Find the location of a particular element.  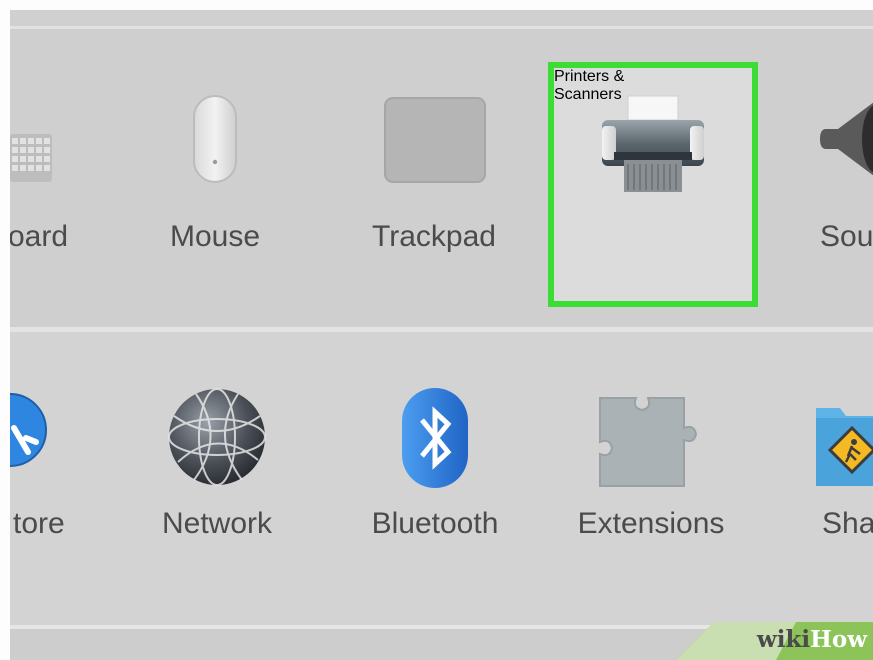

pref-app-store: tore is located at coordinates (50, 478).